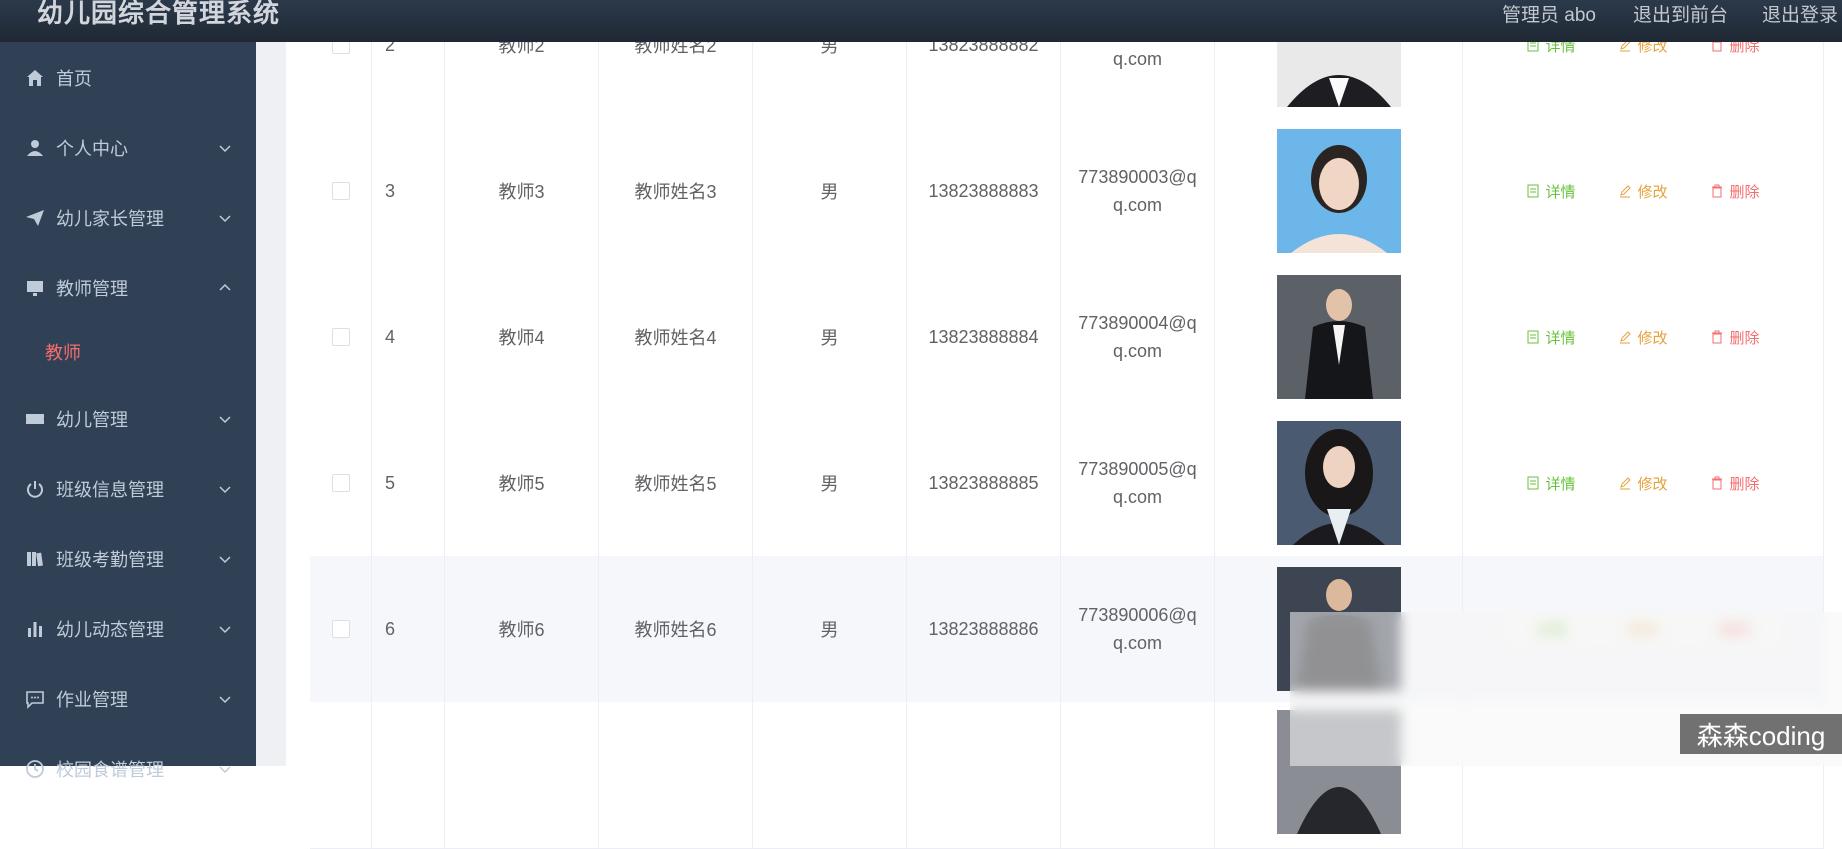 The width and height of the screenshot is (1842, 849). I want to click on account-cell: 教师3, so click(522, 191).